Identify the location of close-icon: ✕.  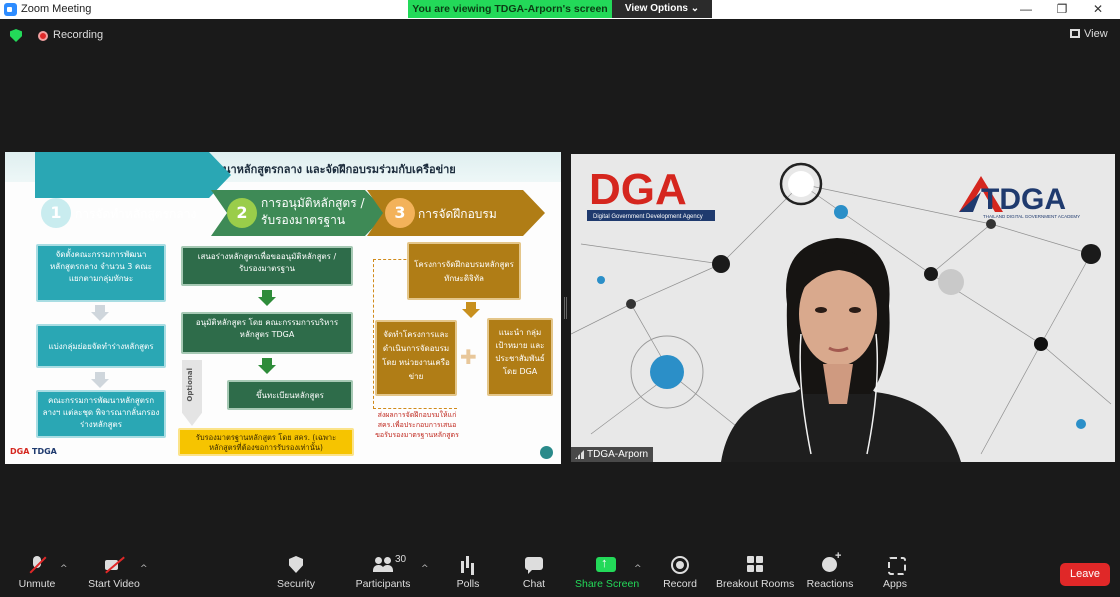
(1098, 9).